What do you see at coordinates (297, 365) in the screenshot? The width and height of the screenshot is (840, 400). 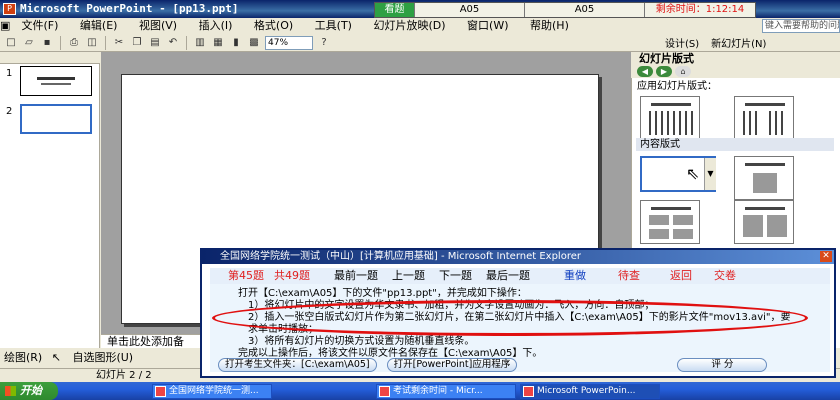 I see `open-folder-button: 打开考生文件夹：[C:\exam\A05]` at bounding box center [297, 365].